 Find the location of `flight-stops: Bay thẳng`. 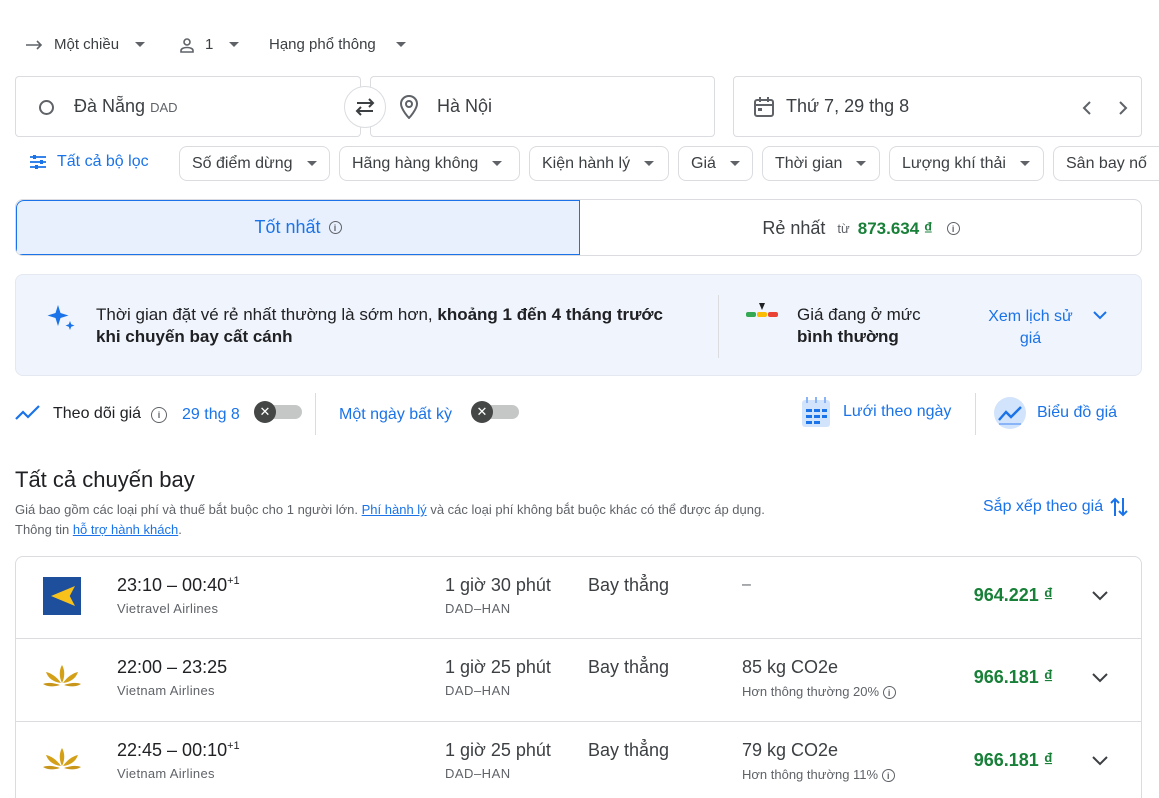

flight-stops: Bay thẳng is located at coordinates (629, 667).